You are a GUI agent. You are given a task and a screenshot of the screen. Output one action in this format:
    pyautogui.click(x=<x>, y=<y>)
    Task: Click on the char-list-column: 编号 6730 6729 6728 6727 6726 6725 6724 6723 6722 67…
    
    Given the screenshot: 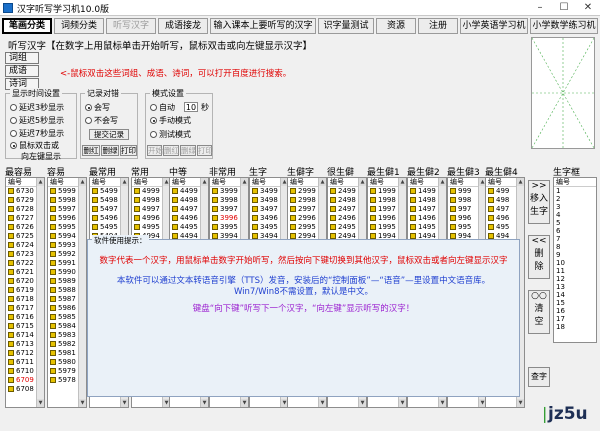 What is the action you would take?
    pyautogui.click(x=25, y=292)
    